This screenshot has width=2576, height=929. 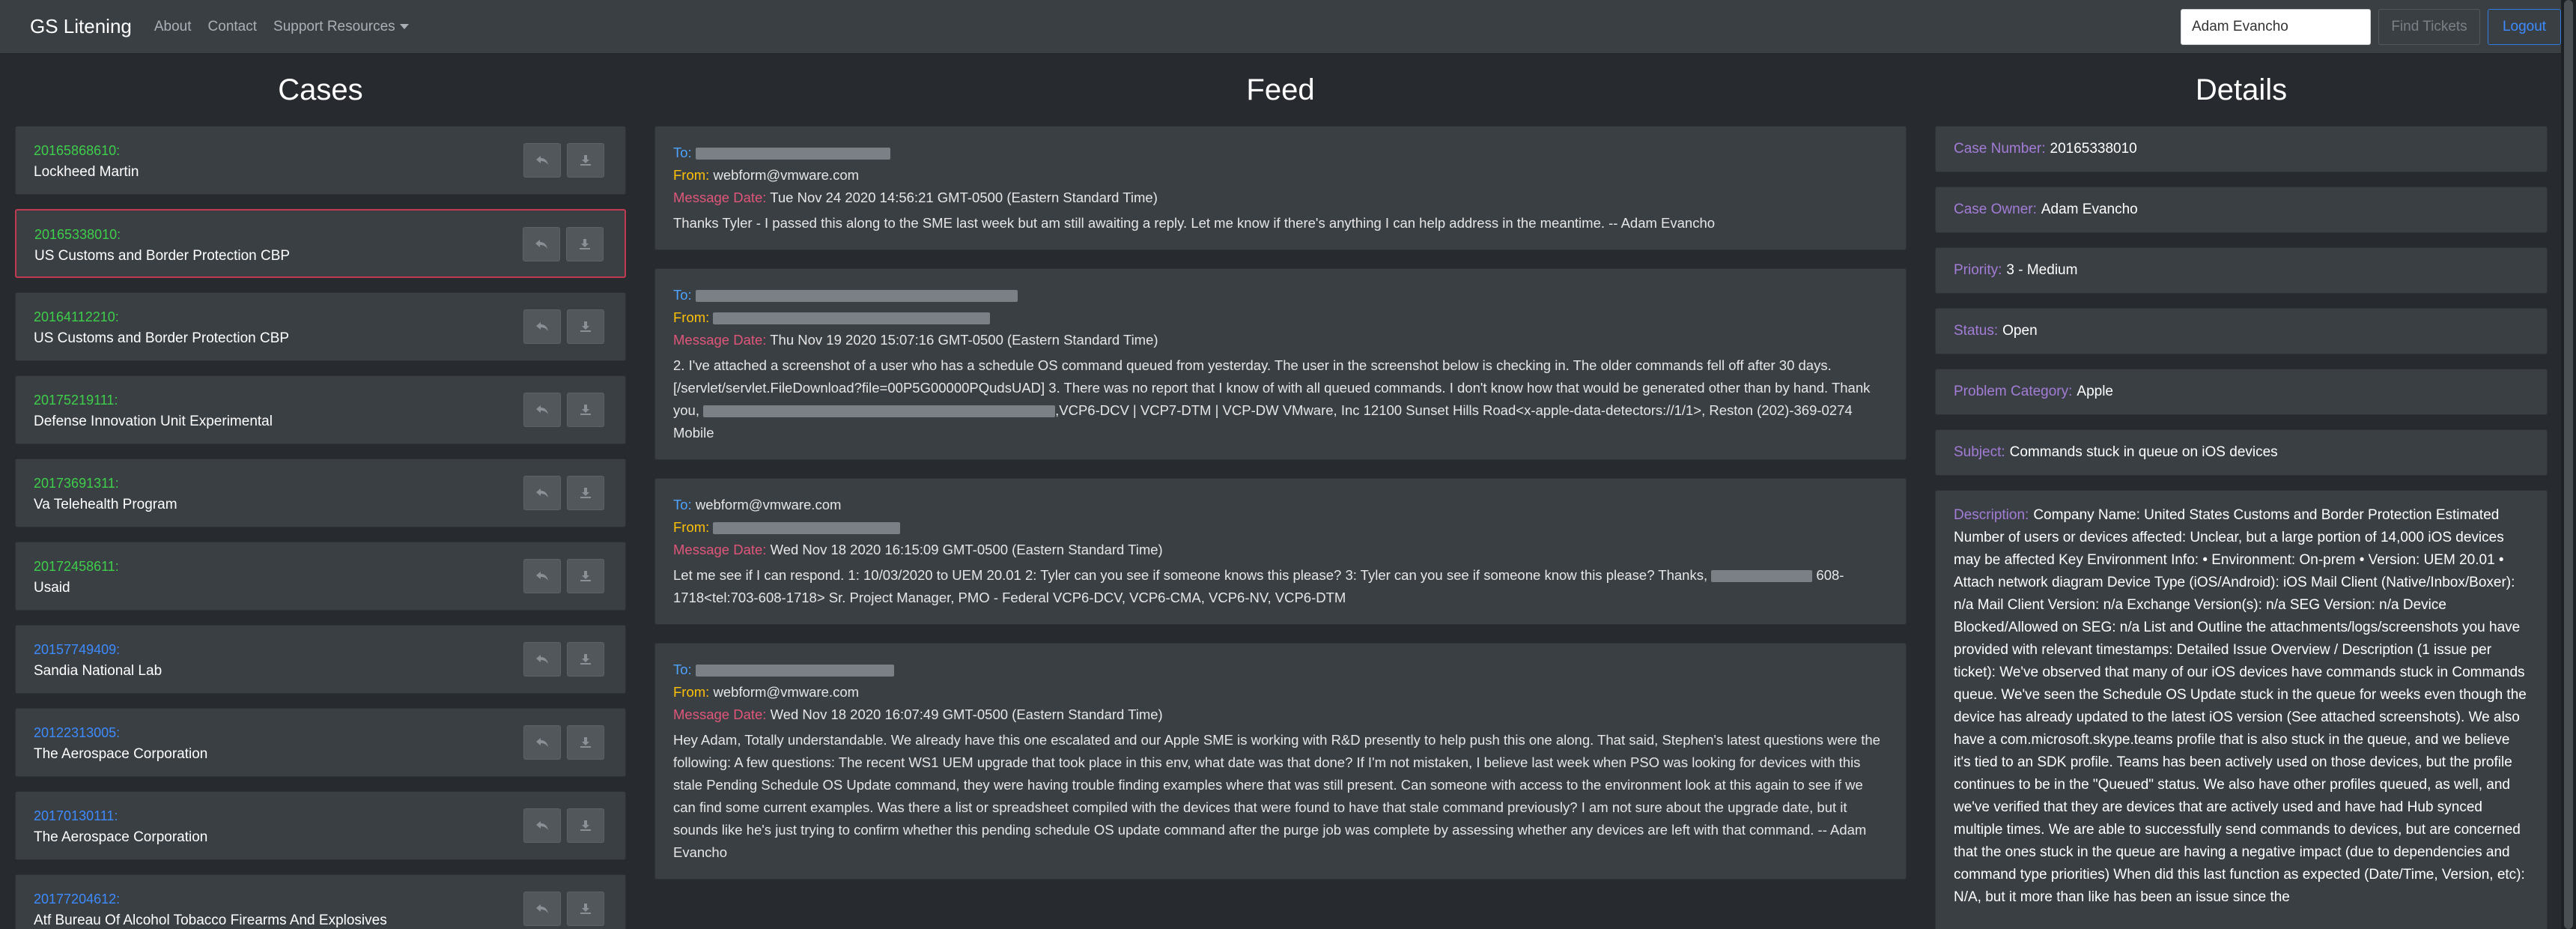 I want to click on from-value: webform@vmware.com, so click(x=786, y=175).